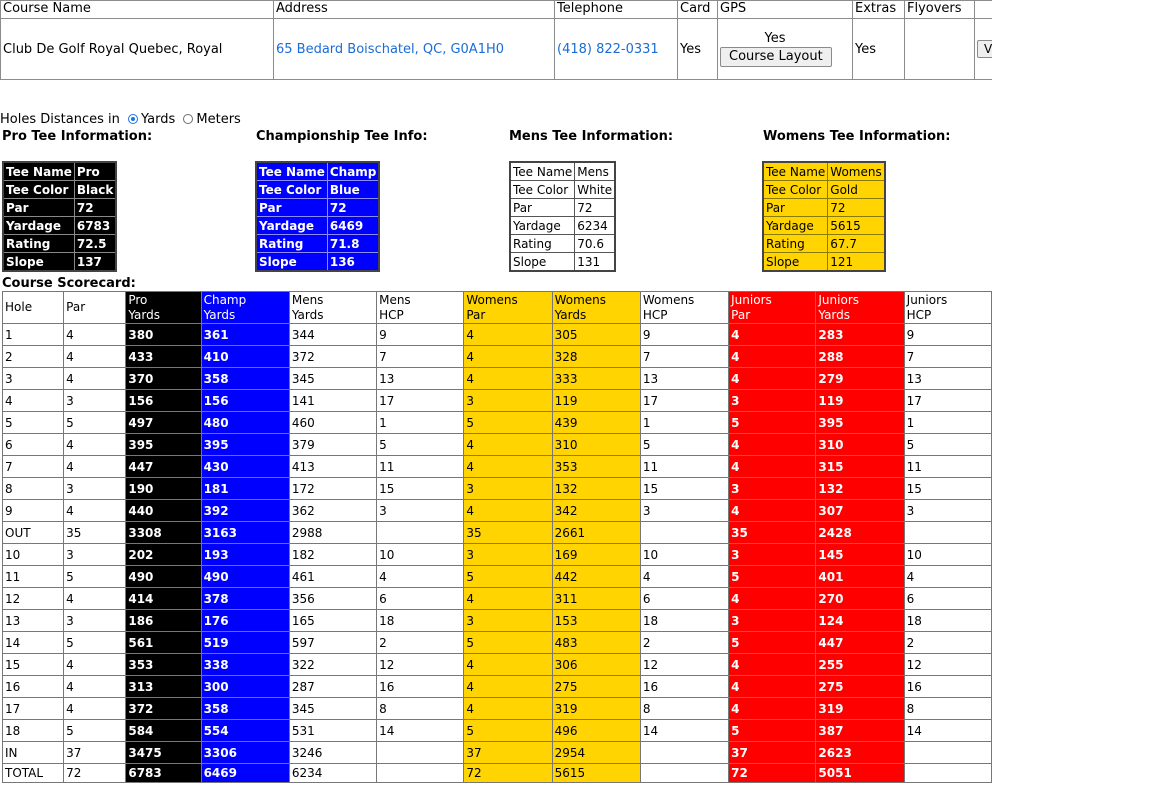 This screenshot has height=785, width=1152. What do you see at coordinates (245, 664) in the screenshot?
I see `scorecard-cell: 338` at bounding box center [245, 664].